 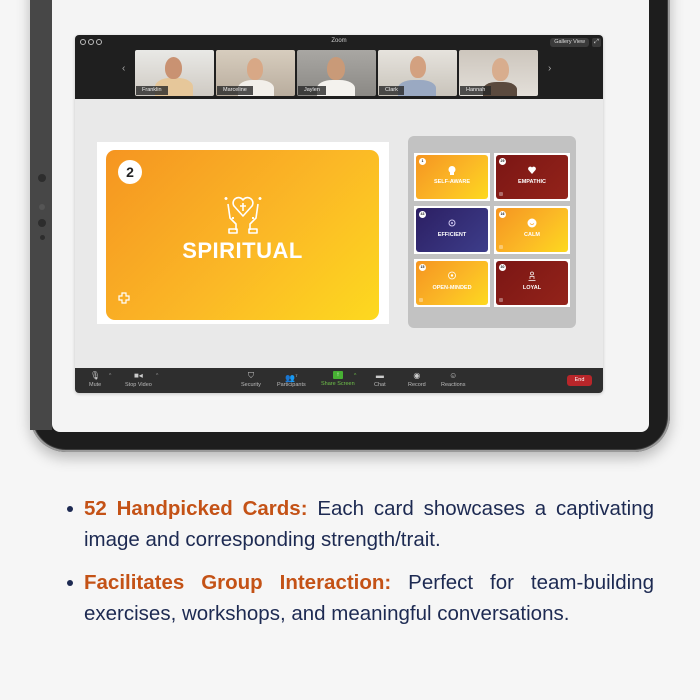 What do you see at coordinates (476, 90) in the screenshot?
I see `participant-name: Hannah` at bounding box center [476, 90].